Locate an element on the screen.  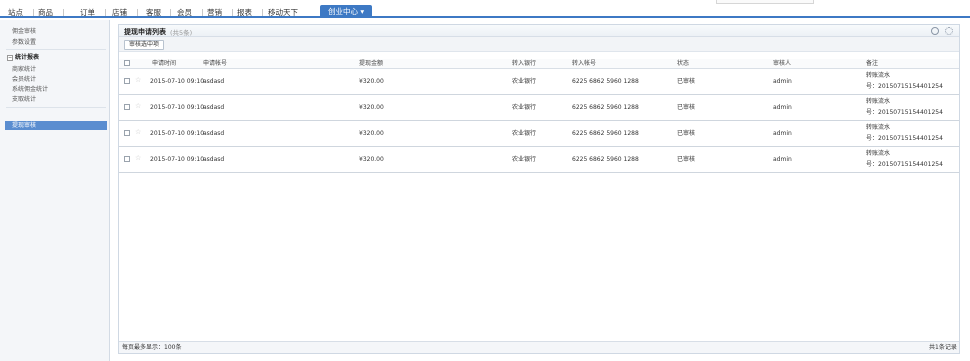
col-amount: 提现金额 is located at coordinates (371, 63).